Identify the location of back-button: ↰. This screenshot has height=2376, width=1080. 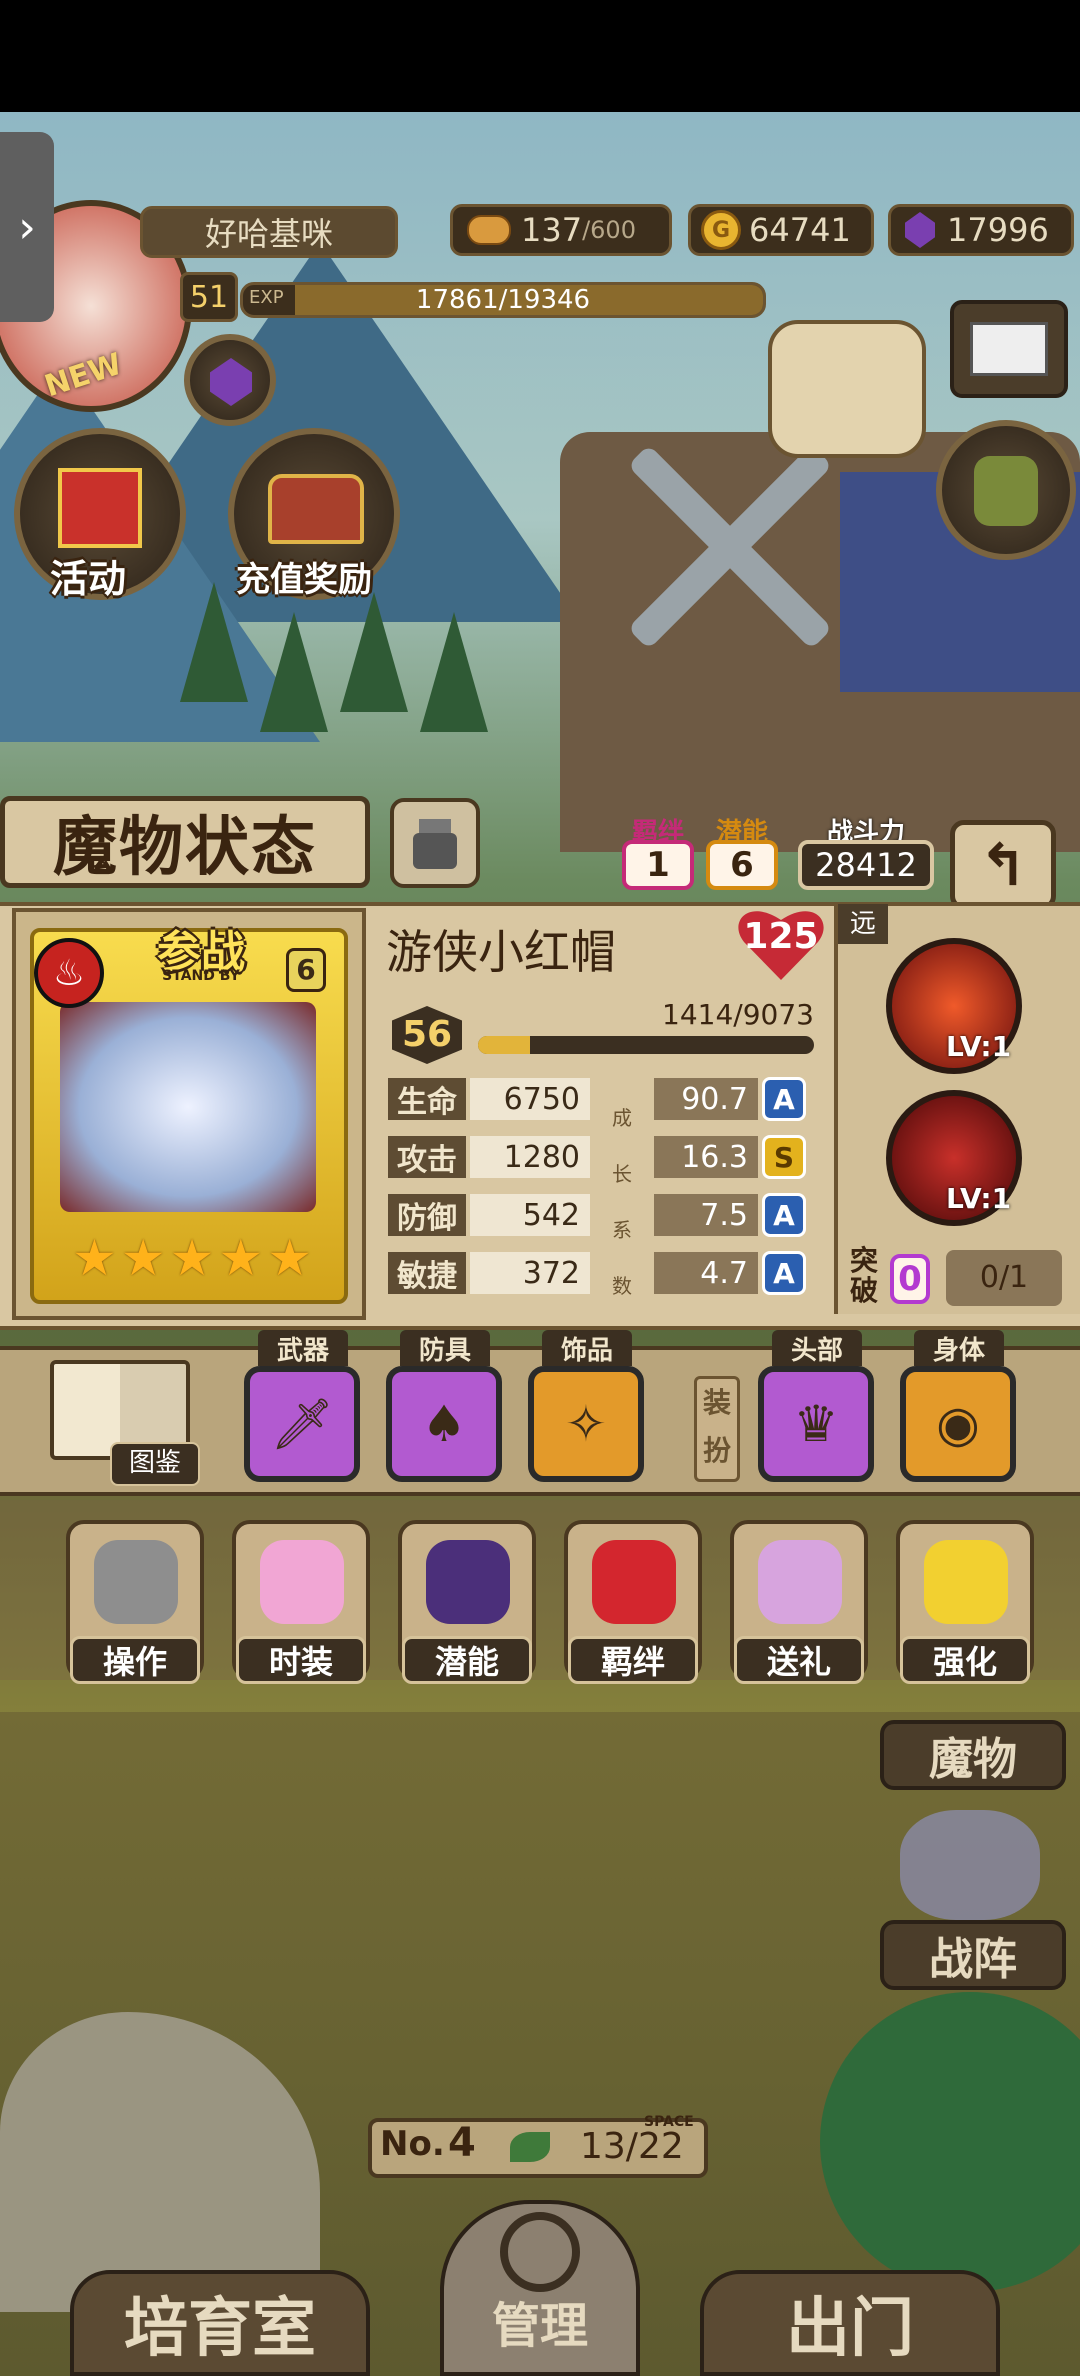
(1003, 865).